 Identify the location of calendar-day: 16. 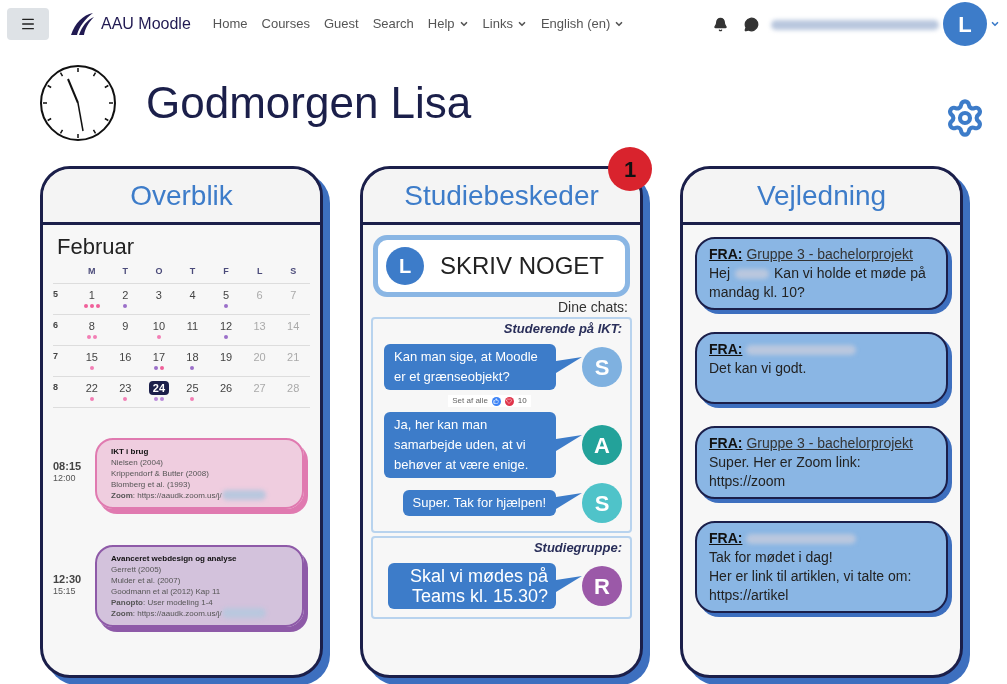
(125, 356).